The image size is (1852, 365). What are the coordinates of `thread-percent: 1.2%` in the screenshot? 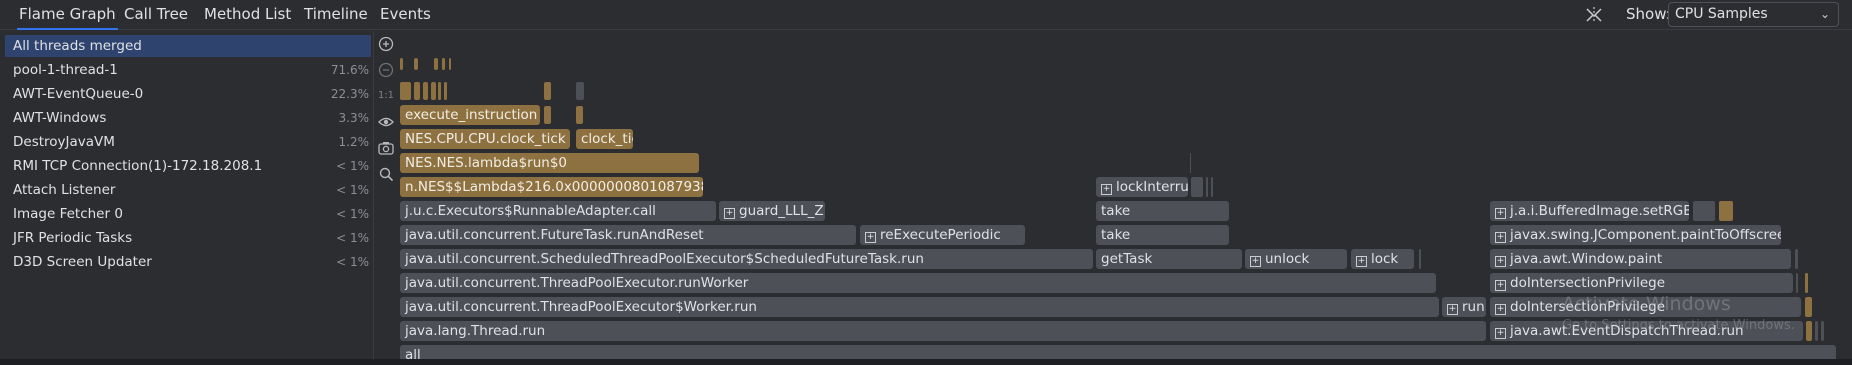 It's located at (354, 142).